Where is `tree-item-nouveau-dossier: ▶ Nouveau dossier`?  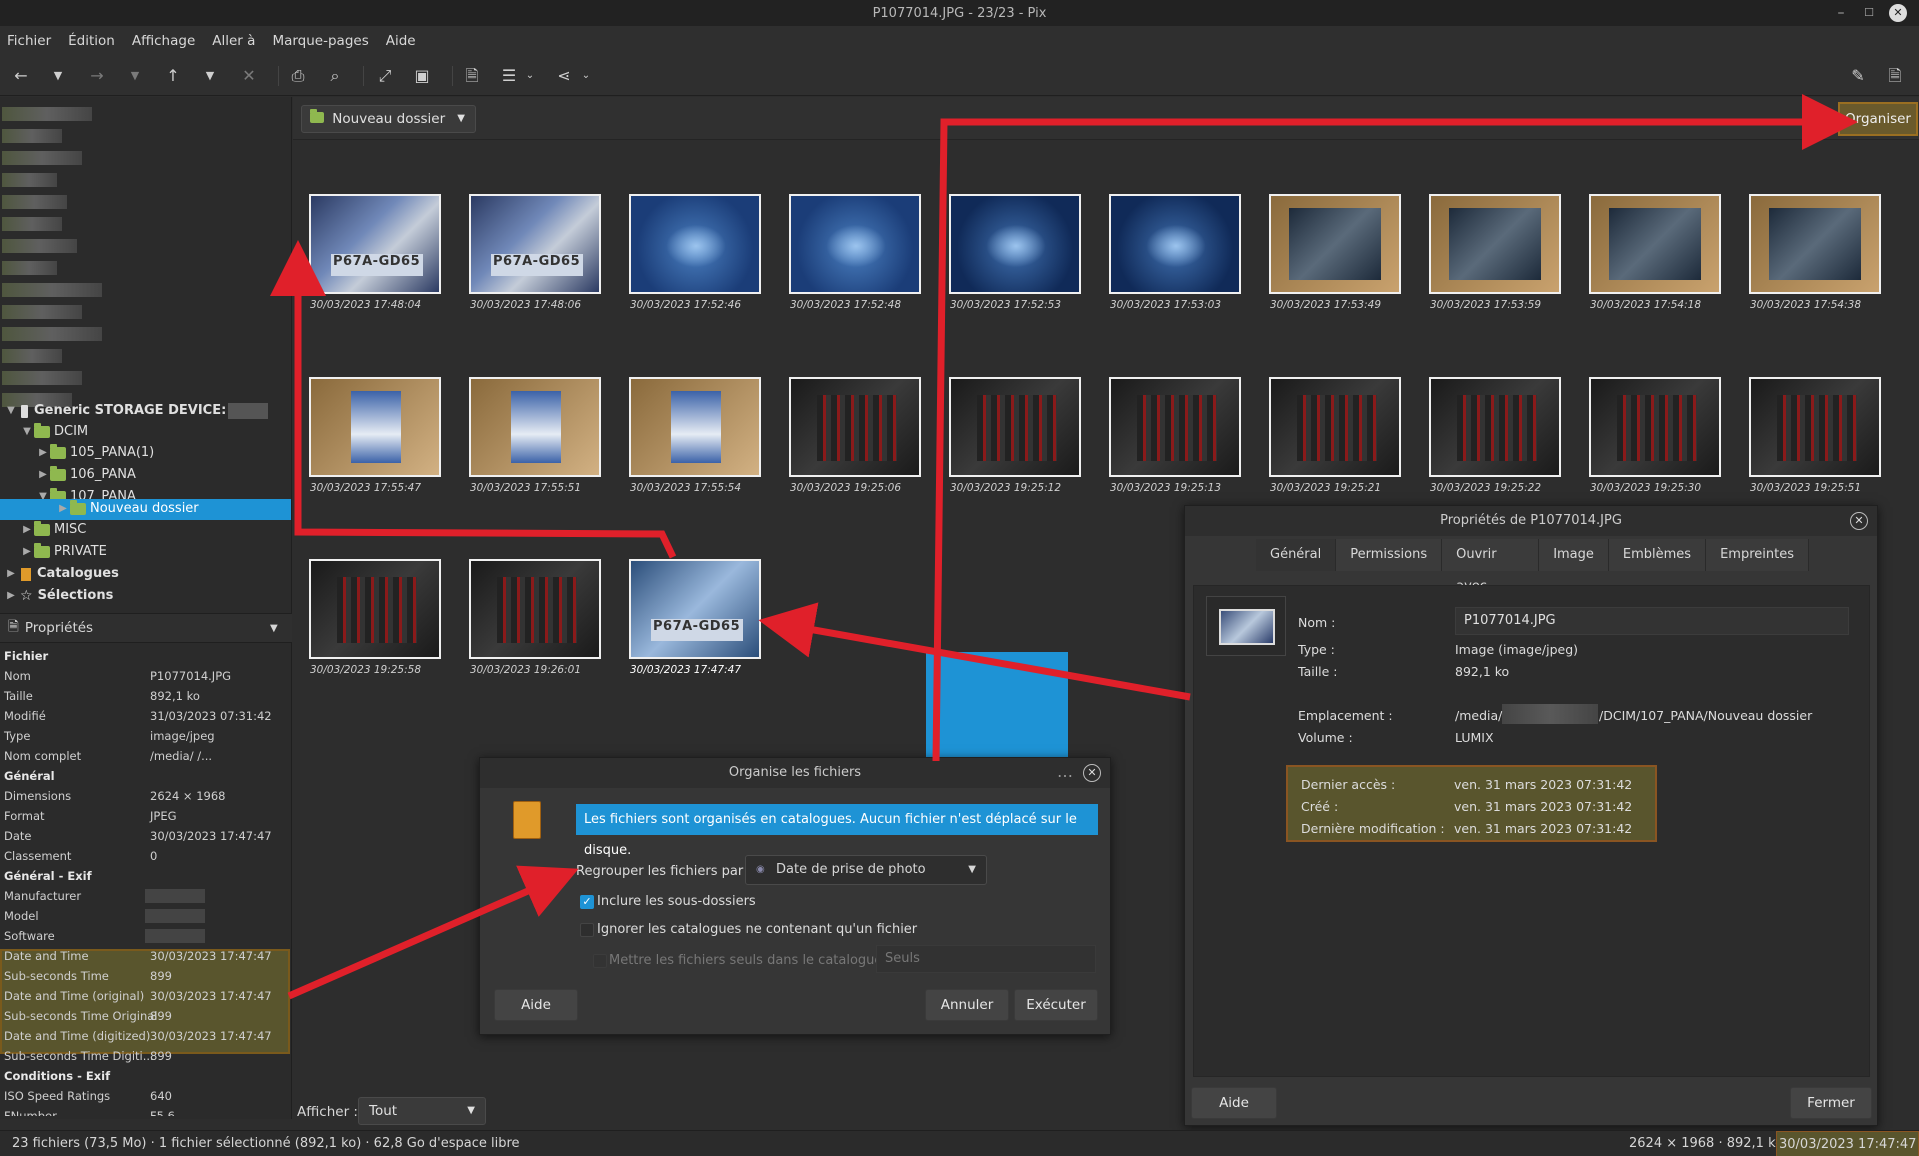 tree-item-nouveau-dossier: ▶ Nouveau dossier is located at coordinates (127, 509).